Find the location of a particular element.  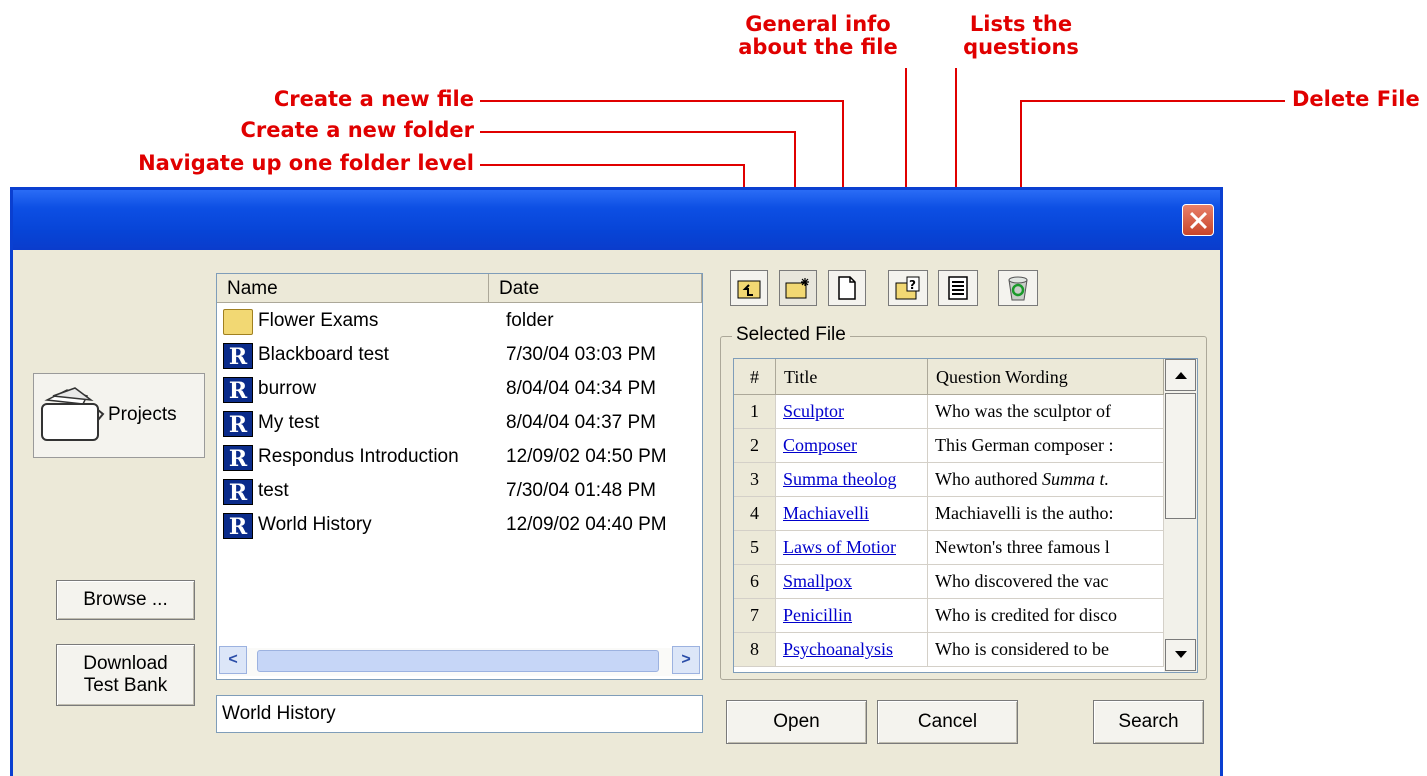

new-file-icon is located at coordinates (847, 288).